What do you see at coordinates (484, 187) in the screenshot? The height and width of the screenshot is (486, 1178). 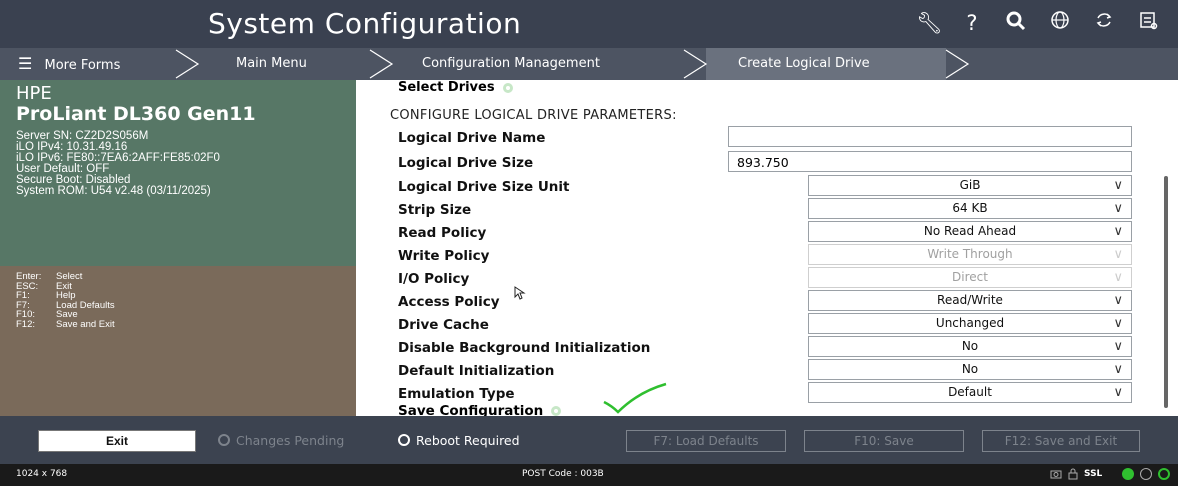 I see `field-label: Logical Drive Size Unit` at bounding box center [484, 187].